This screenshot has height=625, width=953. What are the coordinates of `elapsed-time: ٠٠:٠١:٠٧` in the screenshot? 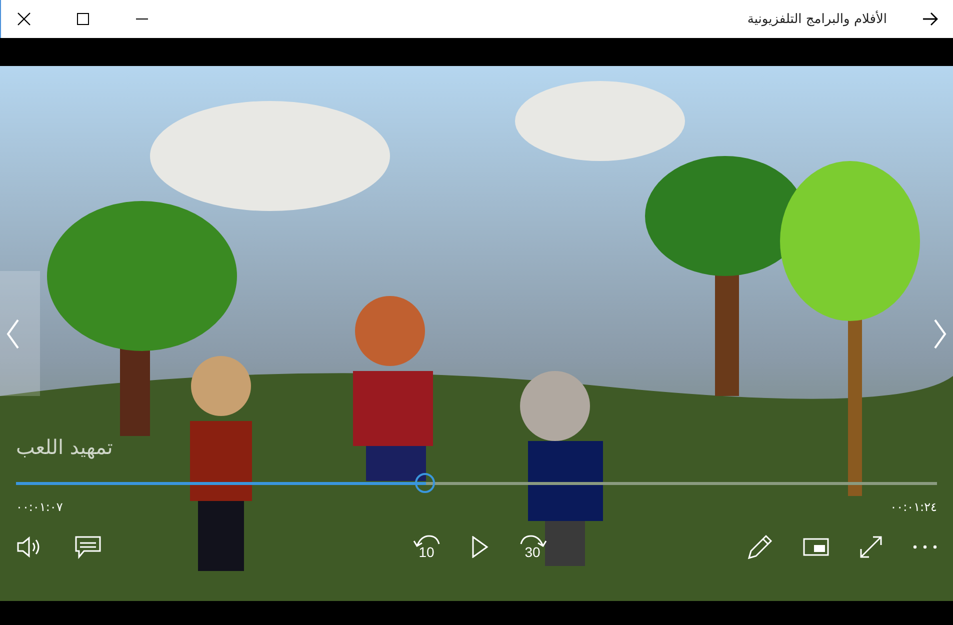 It's located at (39, 507).